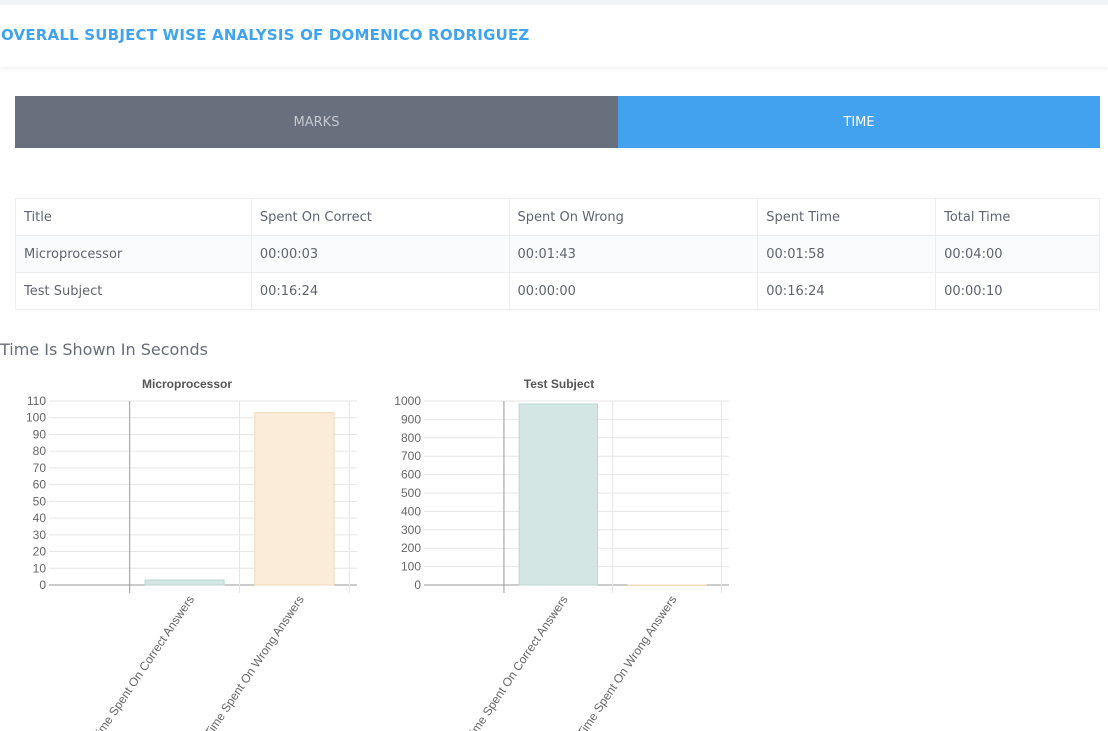  I want to click on y-tick-label: 90, so click(40, 434).